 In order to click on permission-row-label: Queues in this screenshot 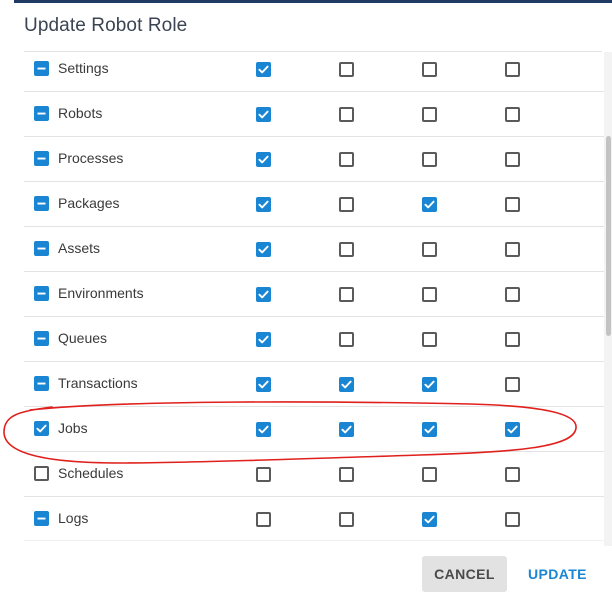, I will do `click(83, 338)`.